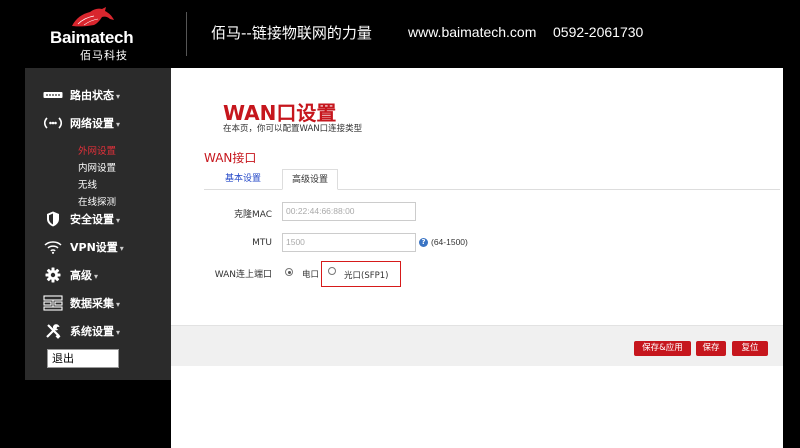 The width and height of the screenshot is (800, 448). I want to click on sidebar-subitem-online-detect: 在线探测, so click(97, 201).